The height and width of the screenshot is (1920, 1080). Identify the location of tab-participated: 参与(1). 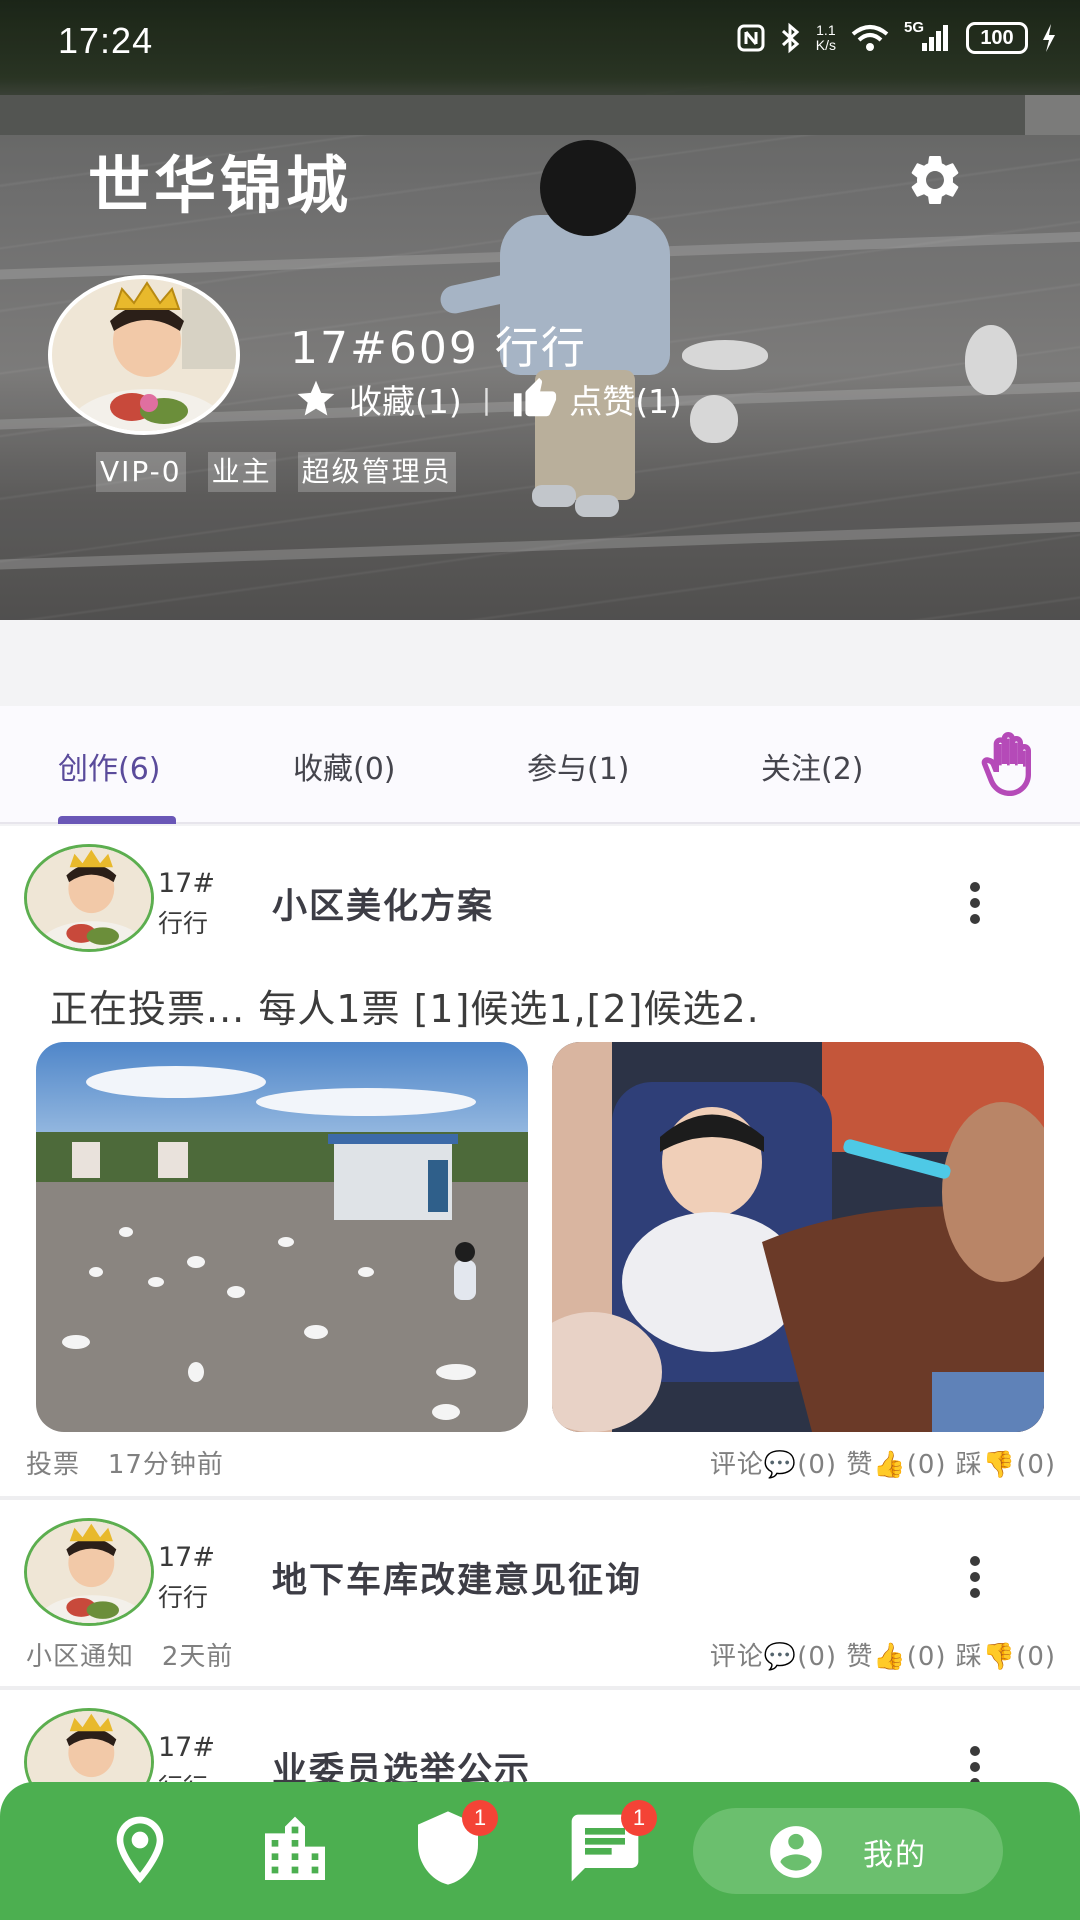
(578, 766).